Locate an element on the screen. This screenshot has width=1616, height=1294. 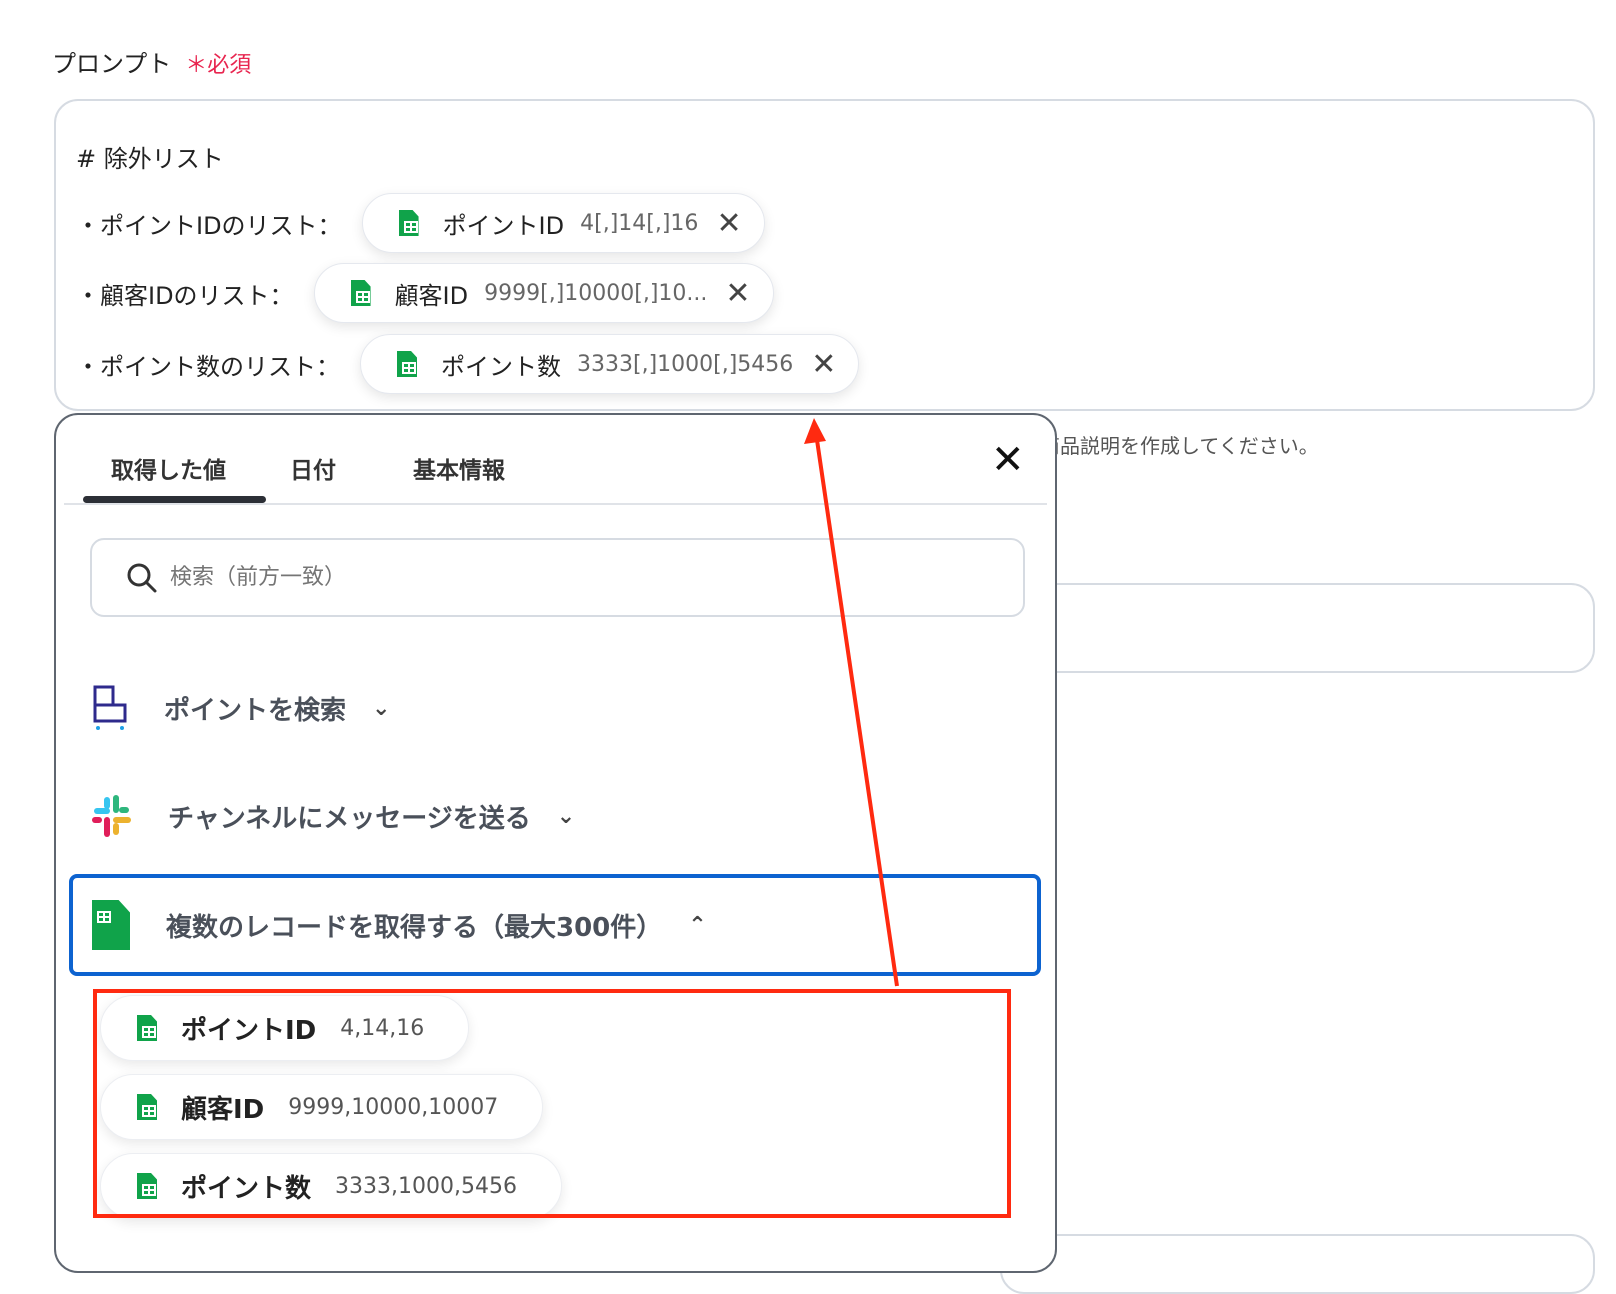
text-input is located at coordinates (1297, 1264).